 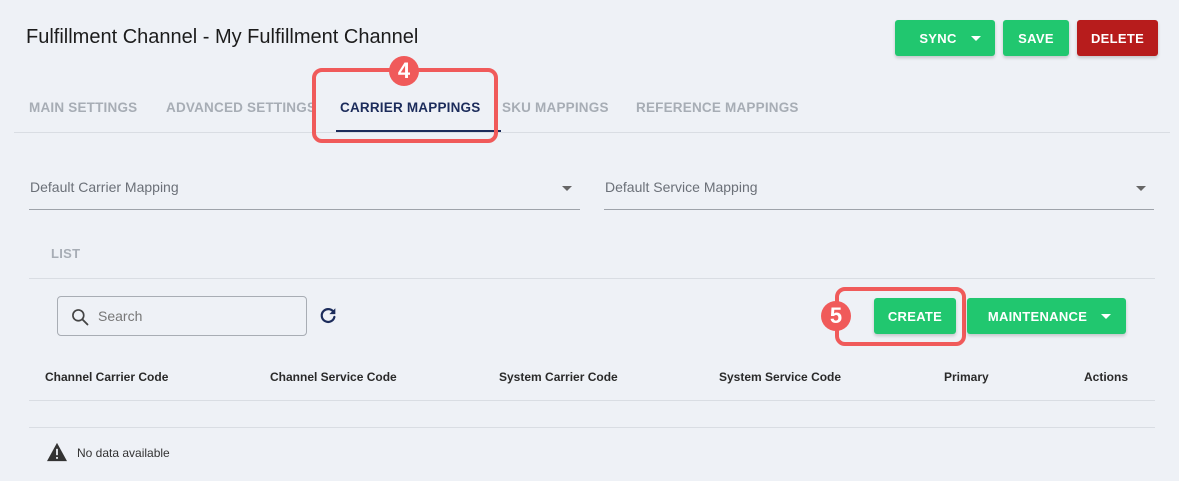 What do you see at coordinates (333, 377) in the screenshot?
I see `column-header-channel-service-code: Channel Service Code` at bounding box center [333, 377].